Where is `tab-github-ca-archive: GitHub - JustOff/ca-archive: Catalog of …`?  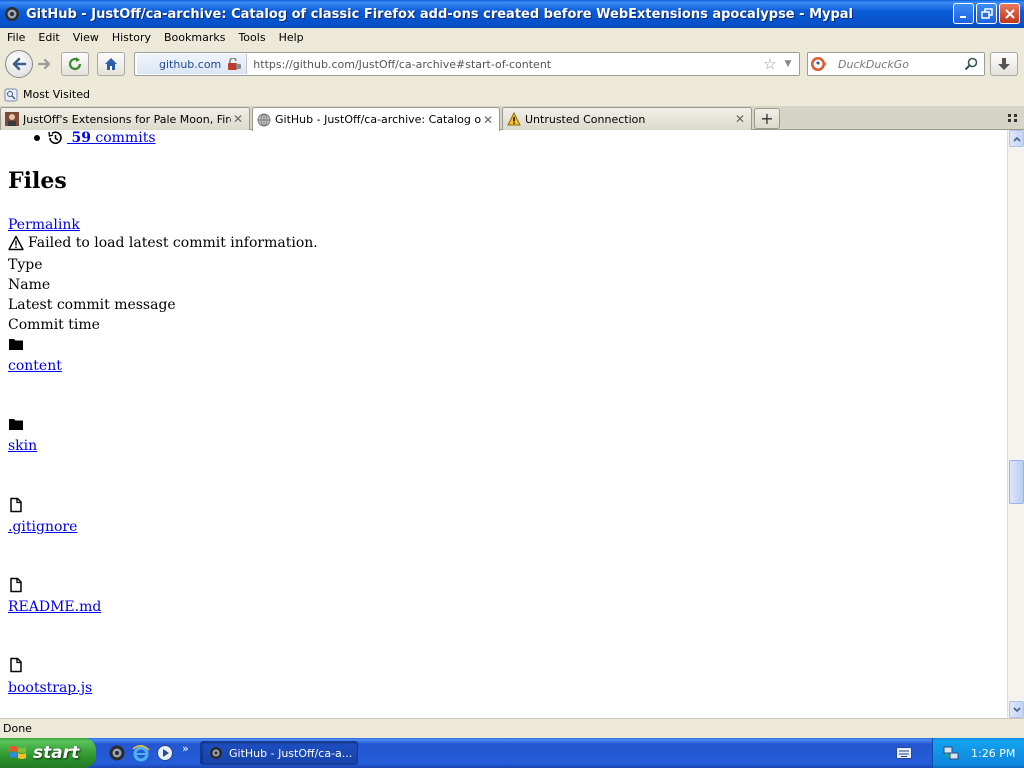 tab-github-ca-archive: GitHub - JustOff/ca-archive: Catalog of … is located at coordinates (376, 119).